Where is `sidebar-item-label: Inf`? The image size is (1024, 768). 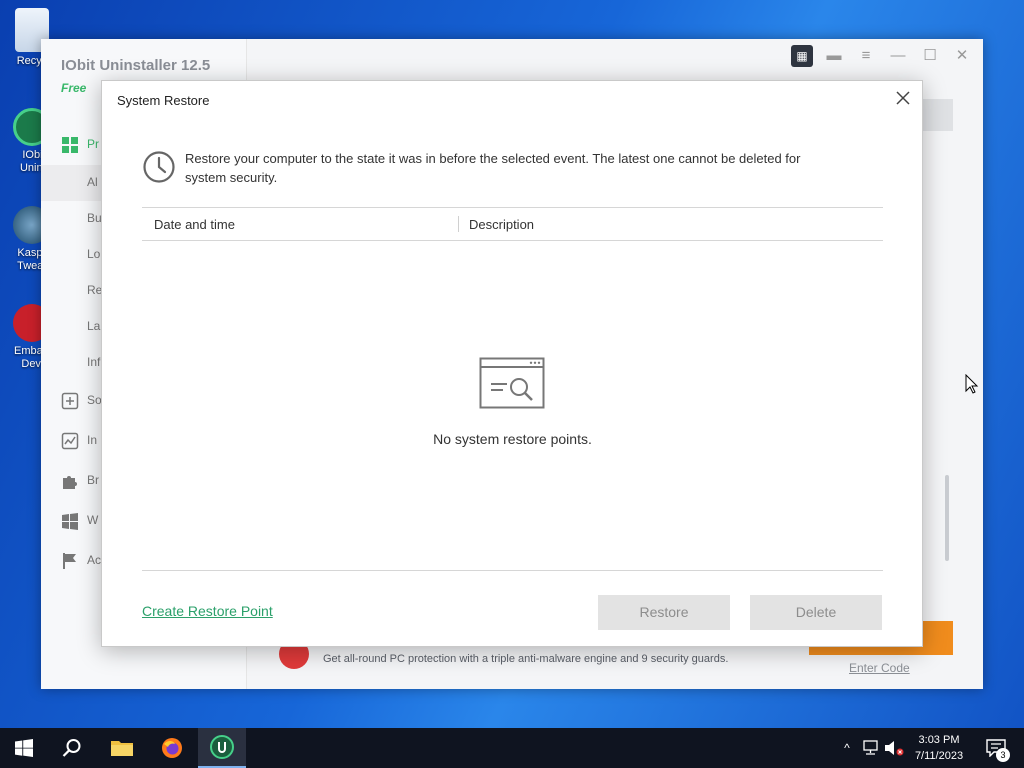
sidebar-item-label: Inf is located at coordinates (94, 362).